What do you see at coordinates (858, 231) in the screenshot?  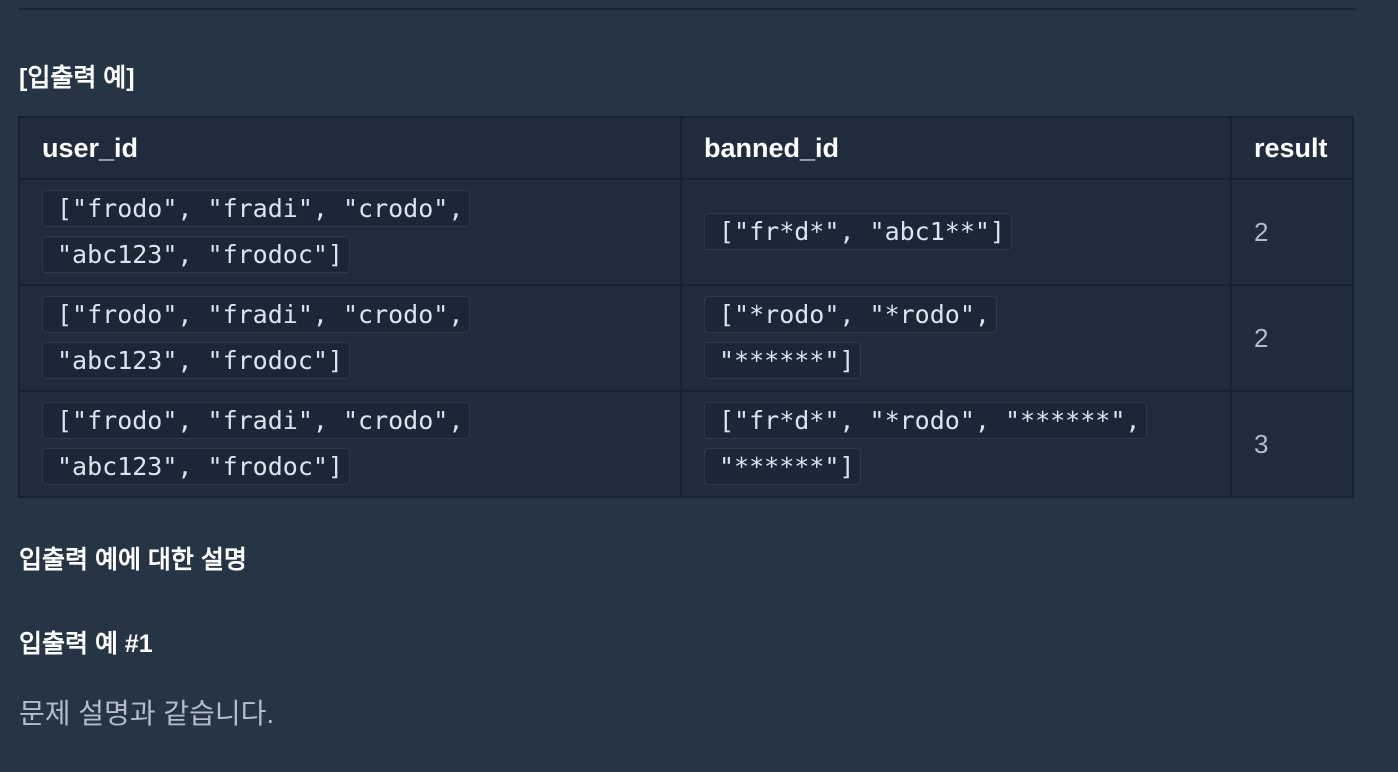 I see `banned-id-code: ["fr*d*", "abc1**"]` at bounding box center [858, 231].